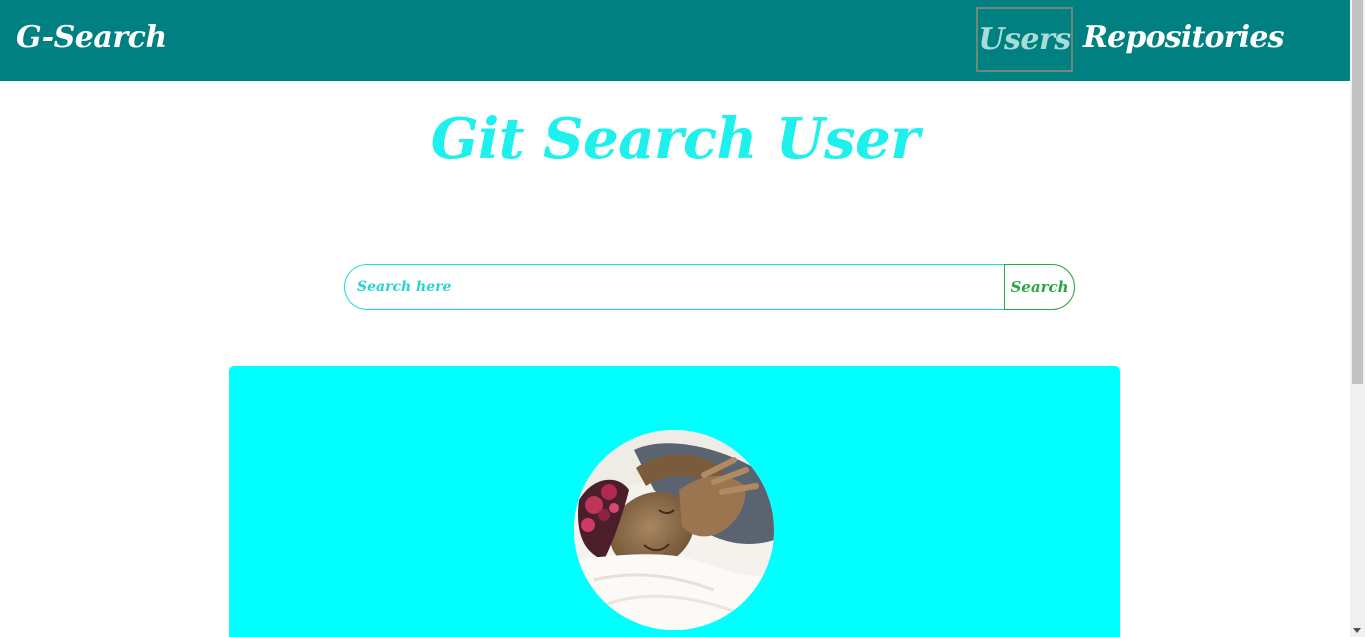  What do you see at coordinates (675, 139) in the screenshot?
I see `page-title: Git Search User` at bounding box center [675, 139].